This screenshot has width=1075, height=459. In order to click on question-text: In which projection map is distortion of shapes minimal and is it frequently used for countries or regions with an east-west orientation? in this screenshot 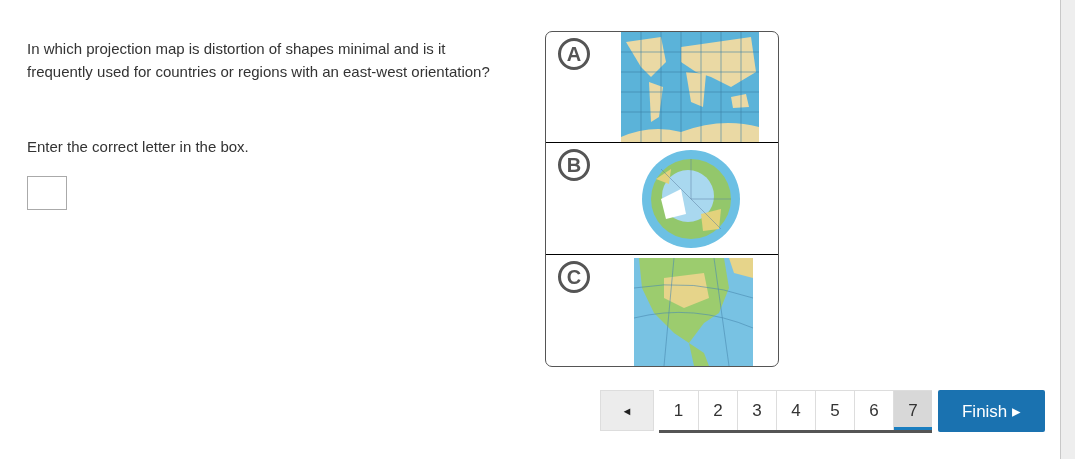, I will do `click(259, 60)`.